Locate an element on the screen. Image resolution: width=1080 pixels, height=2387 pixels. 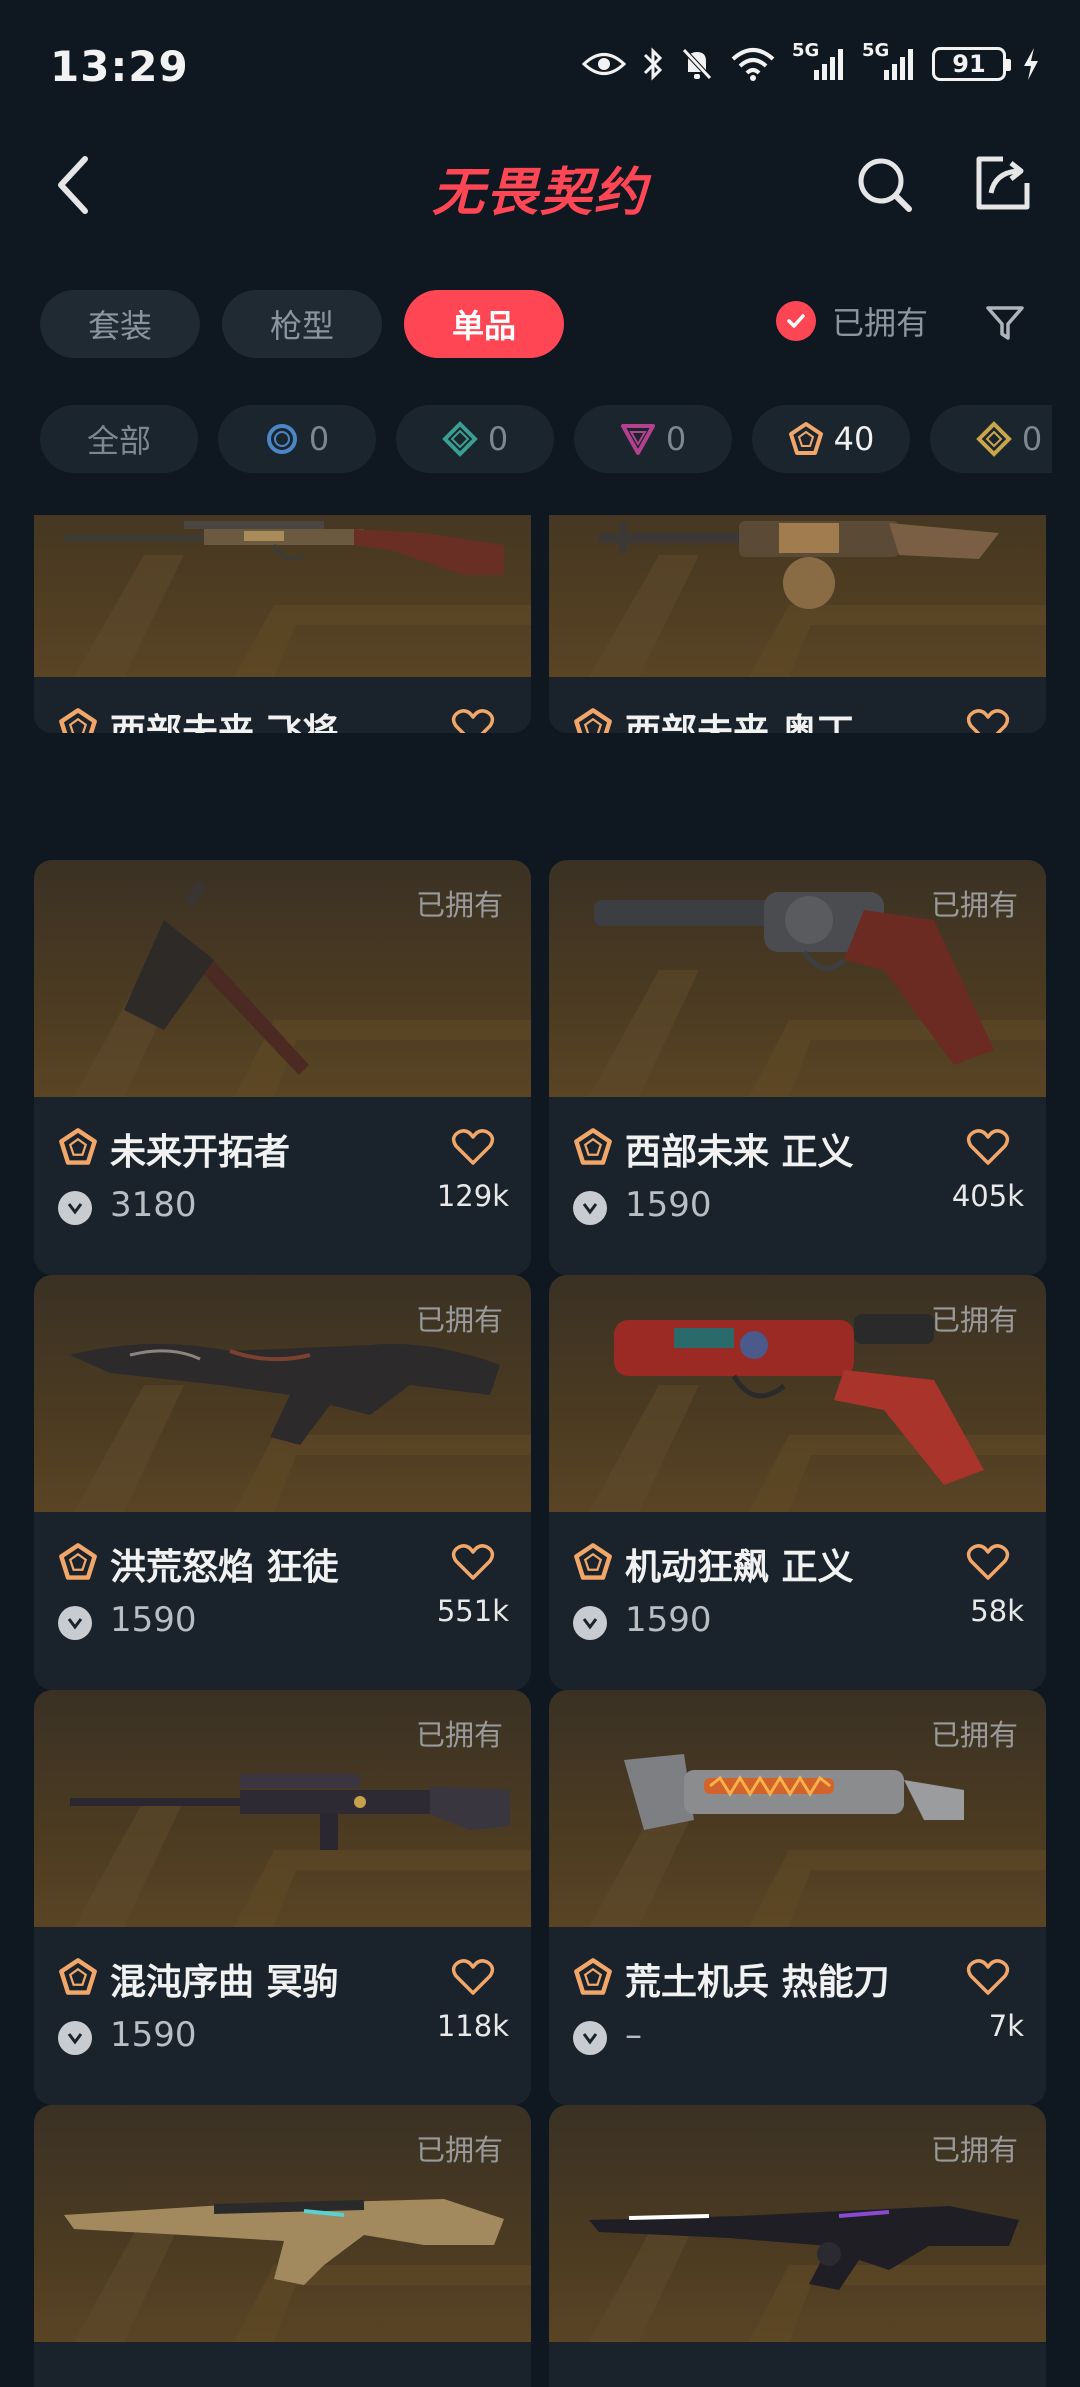
heavy-mg-weapon is located at coordinates (799, 565).